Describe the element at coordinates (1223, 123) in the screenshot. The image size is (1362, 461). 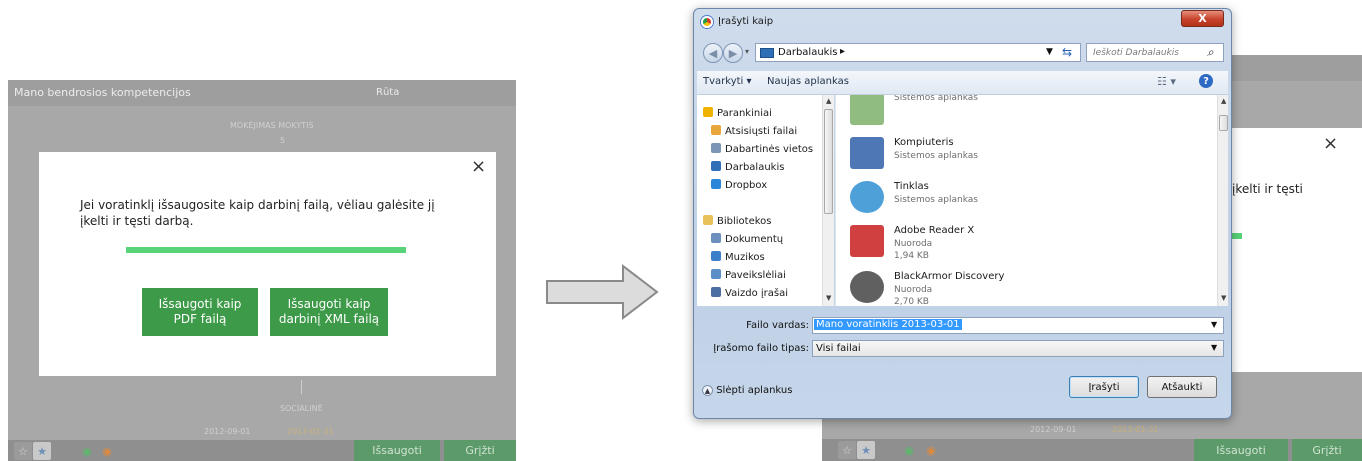
I see `files-scroll-thumb` at that location.